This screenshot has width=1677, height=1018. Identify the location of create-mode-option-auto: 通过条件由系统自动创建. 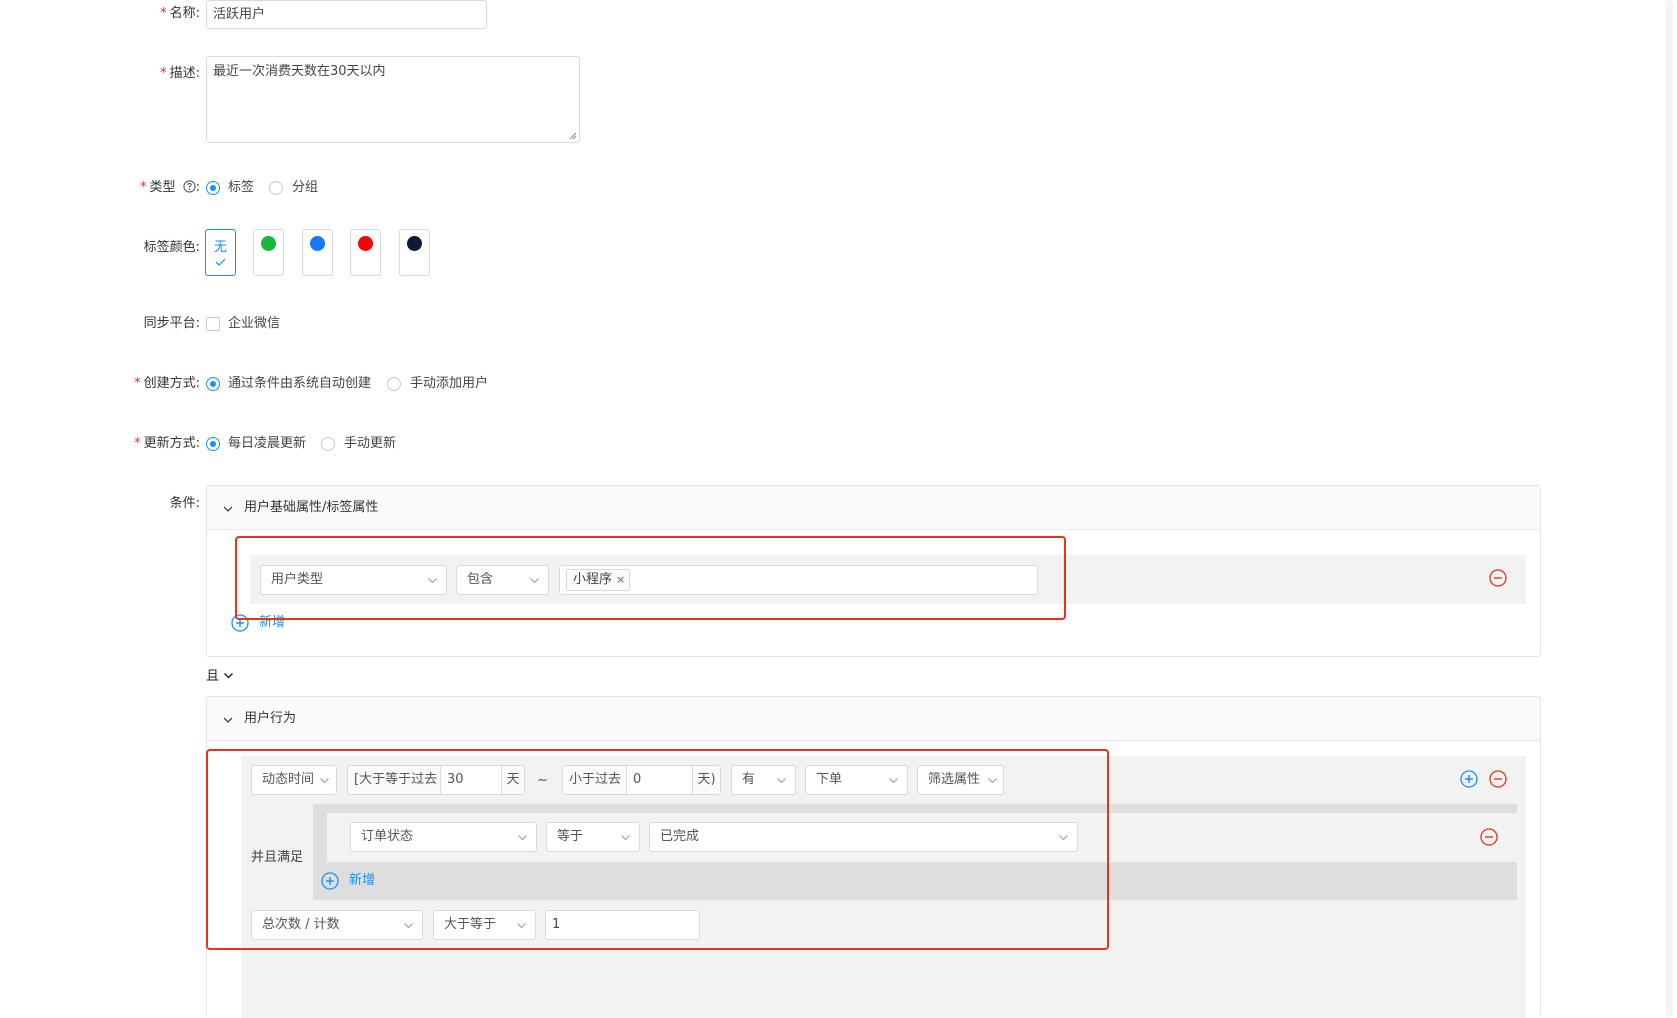
(300, 383).